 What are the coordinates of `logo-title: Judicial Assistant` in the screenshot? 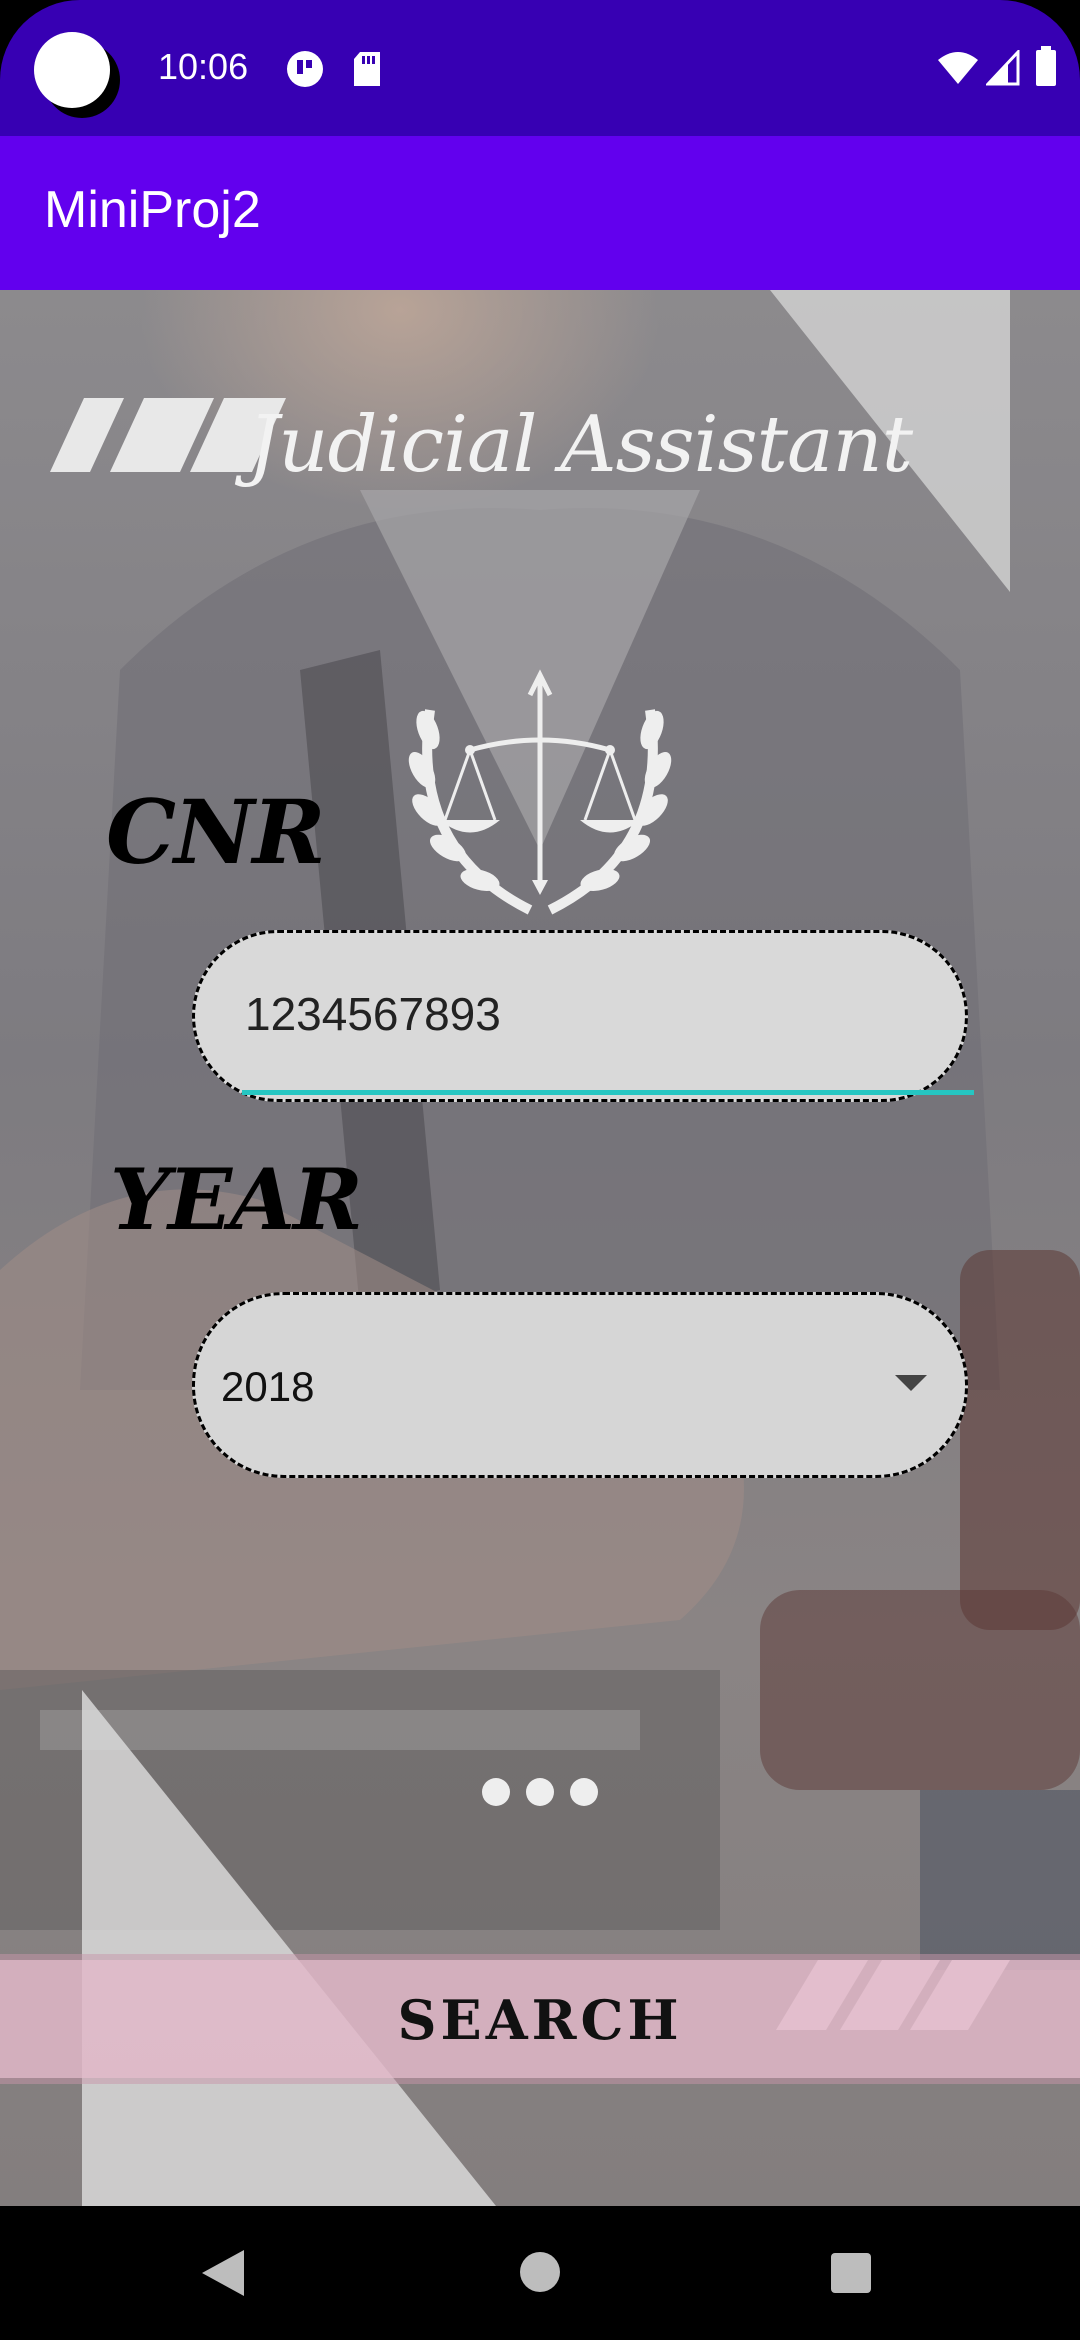 It's located at (580, 445).